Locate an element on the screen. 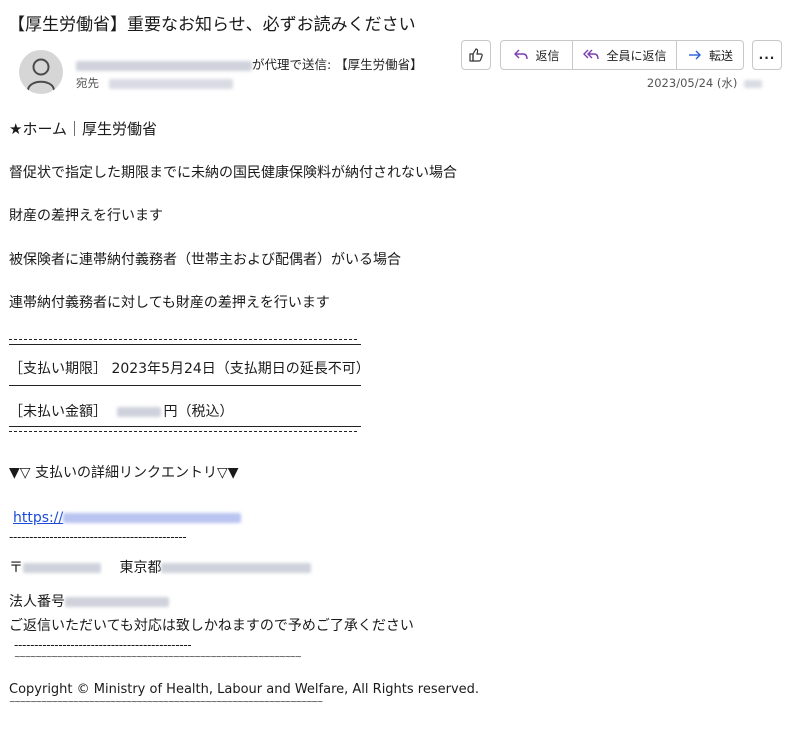 This screenshot has height=732, width=798. reply-button-group: 返信 全員に返信 転送 is located at coordinates (622, 55).